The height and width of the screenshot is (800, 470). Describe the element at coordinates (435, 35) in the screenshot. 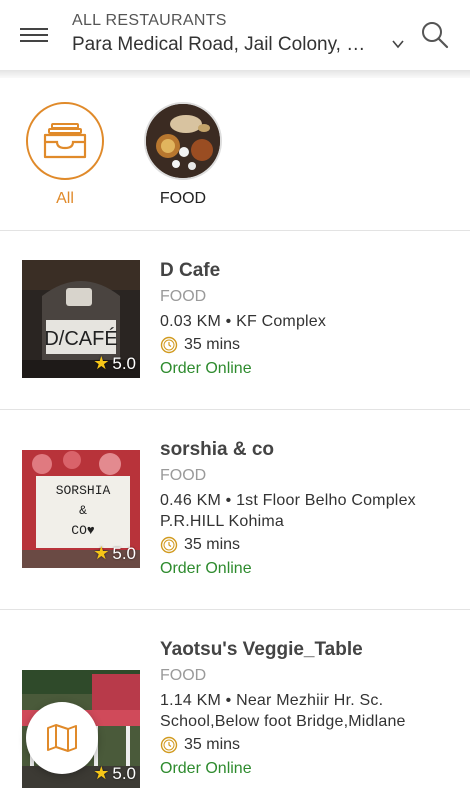

I see `search-icon` at that location.